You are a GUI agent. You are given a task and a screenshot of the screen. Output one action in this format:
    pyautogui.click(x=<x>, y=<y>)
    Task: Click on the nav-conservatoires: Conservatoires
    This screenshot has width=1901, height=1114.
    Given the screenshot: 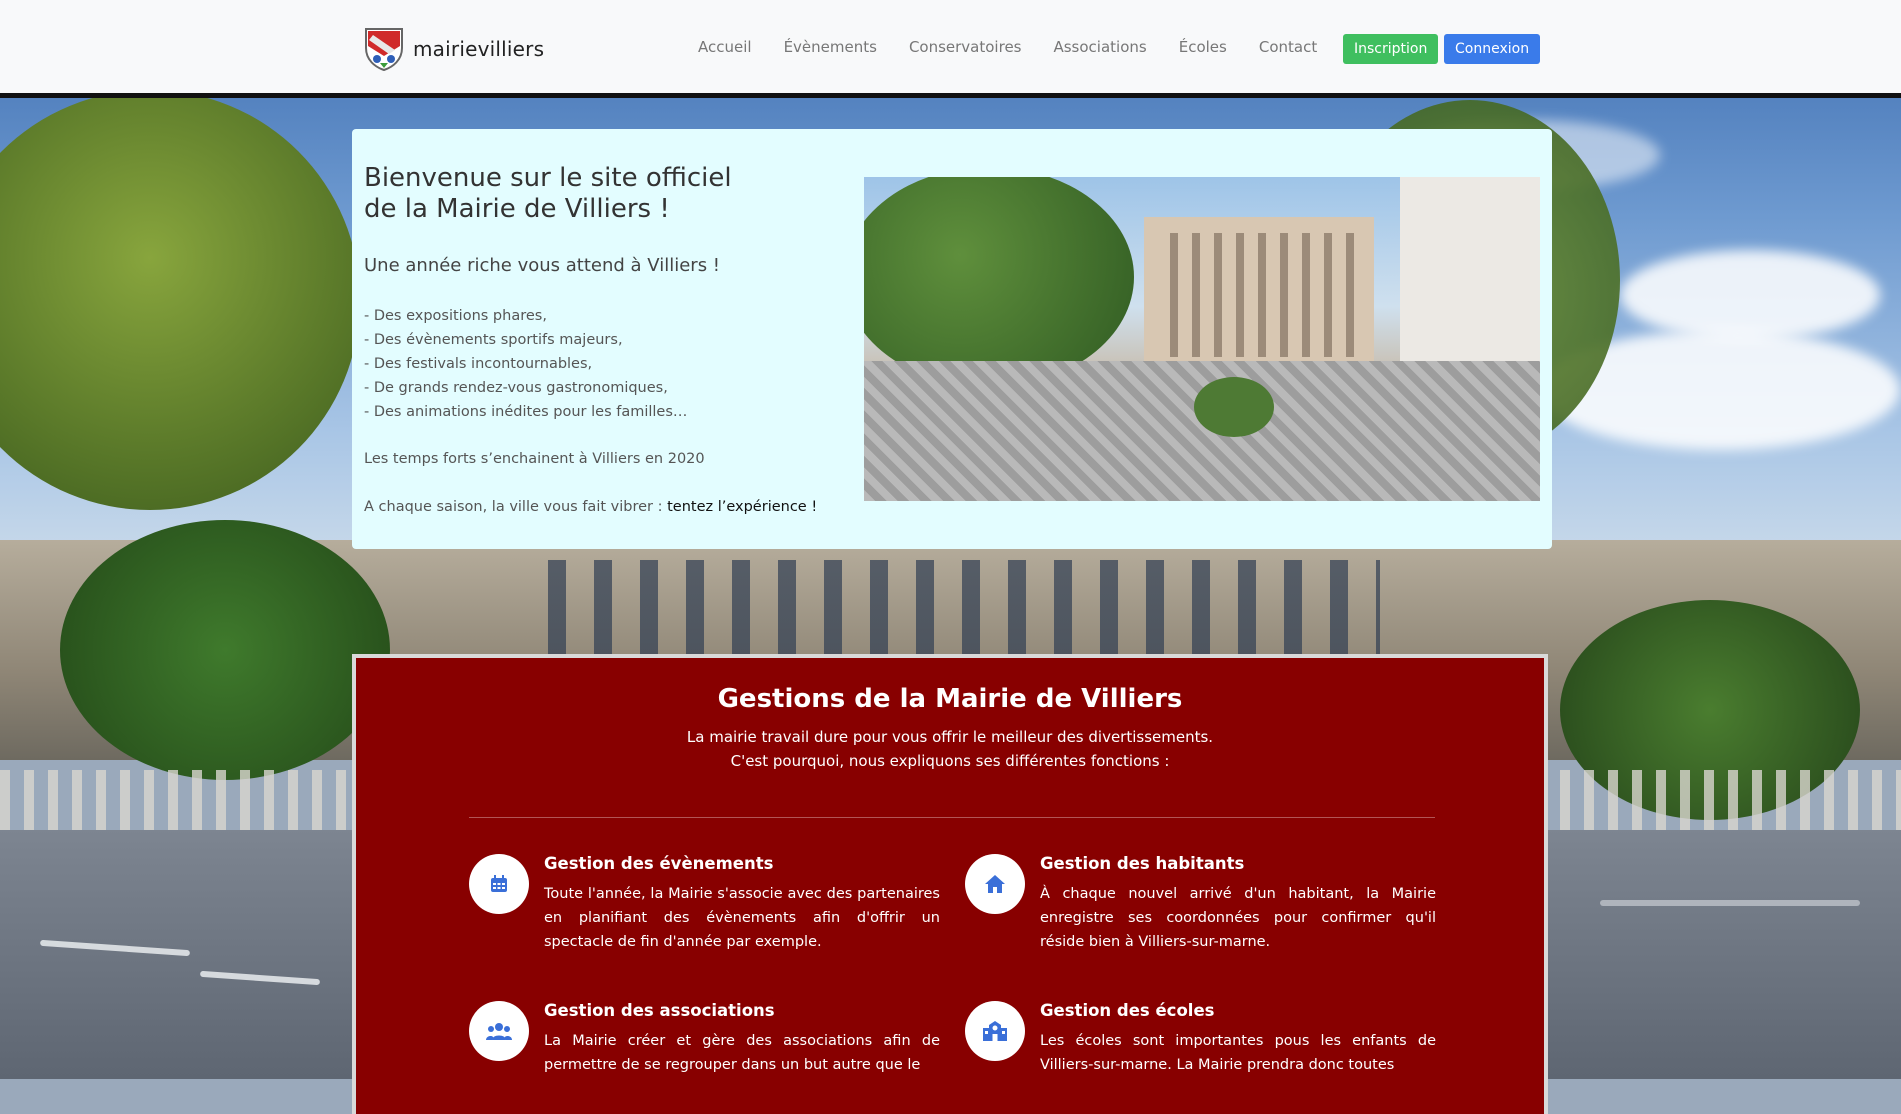 What is the action you would take?
    pyautogui.click(x=965, y=47)
    